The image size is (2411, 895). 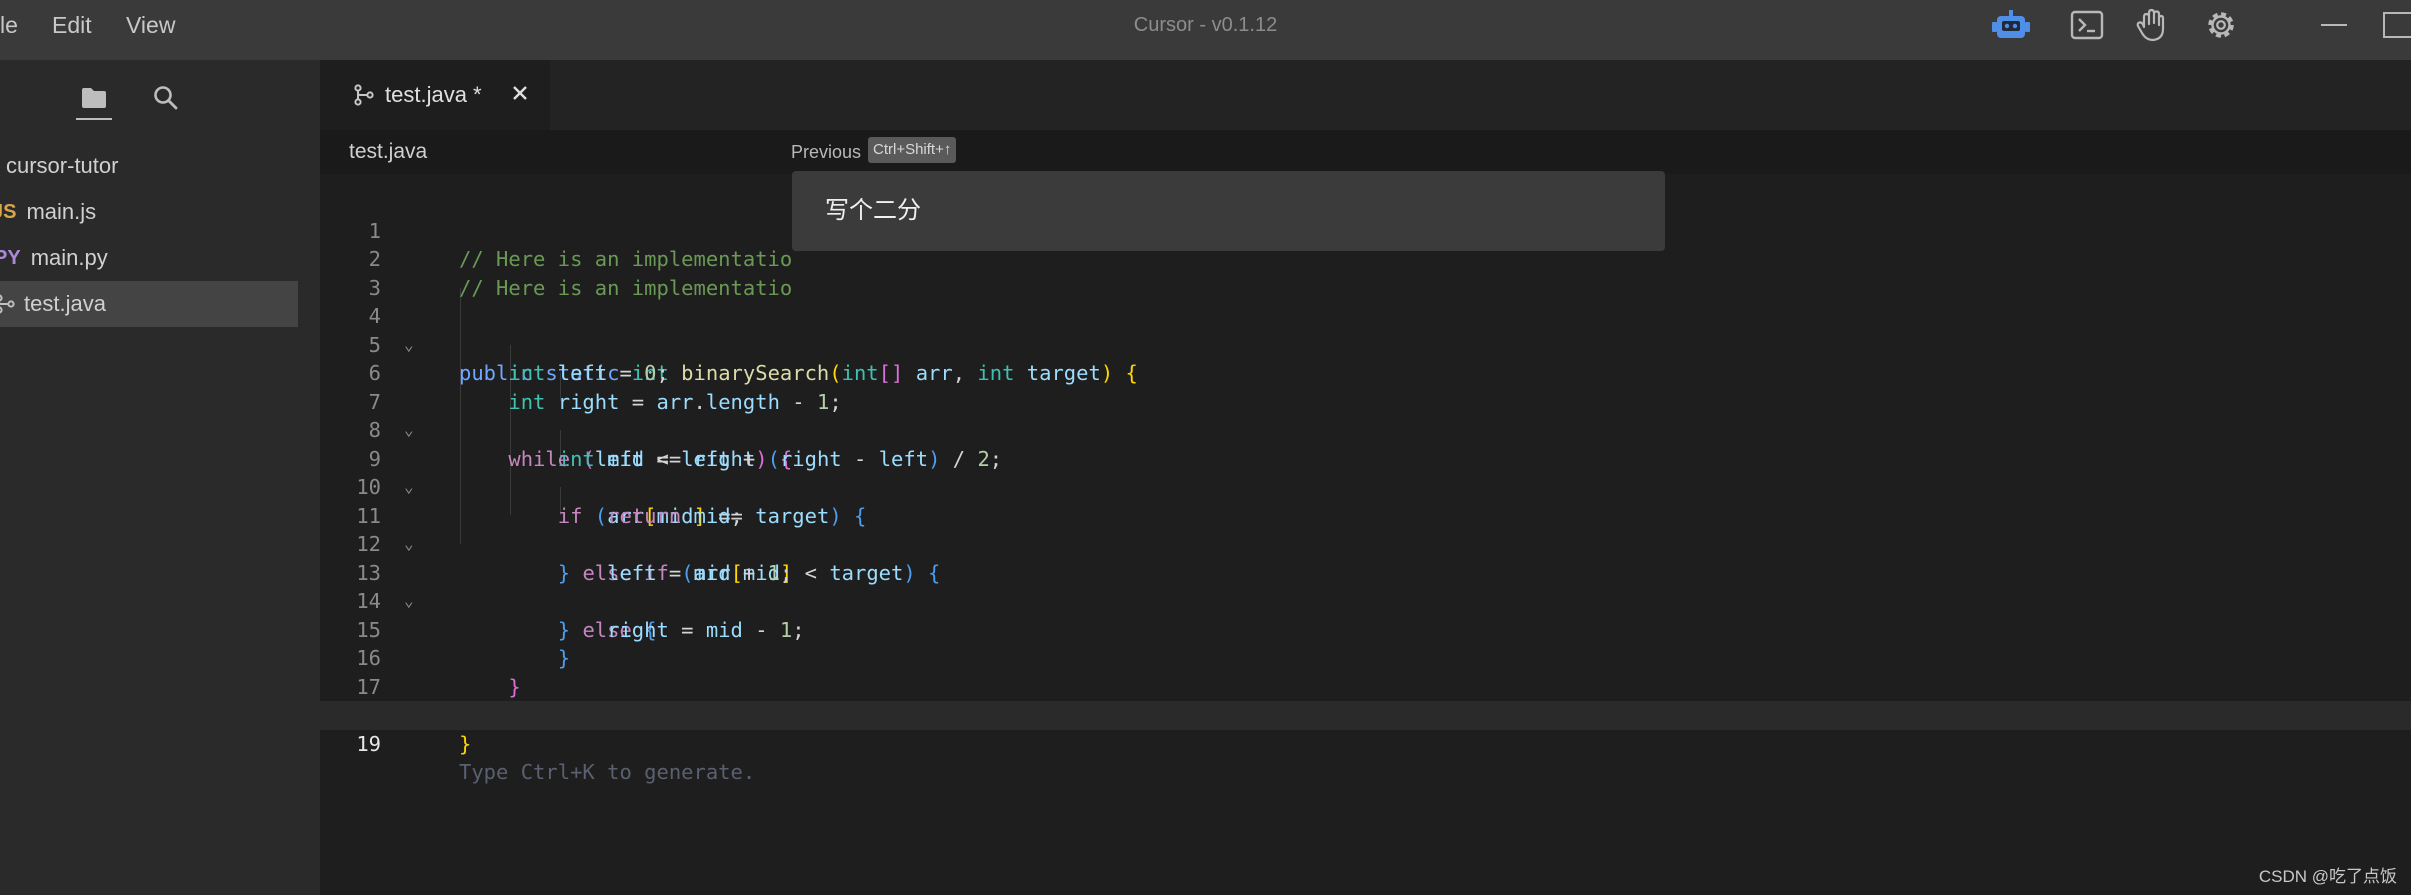 I want to click on title-bar: le Edit View Cursor - v0.1.12, so click(x=1205, y=30).